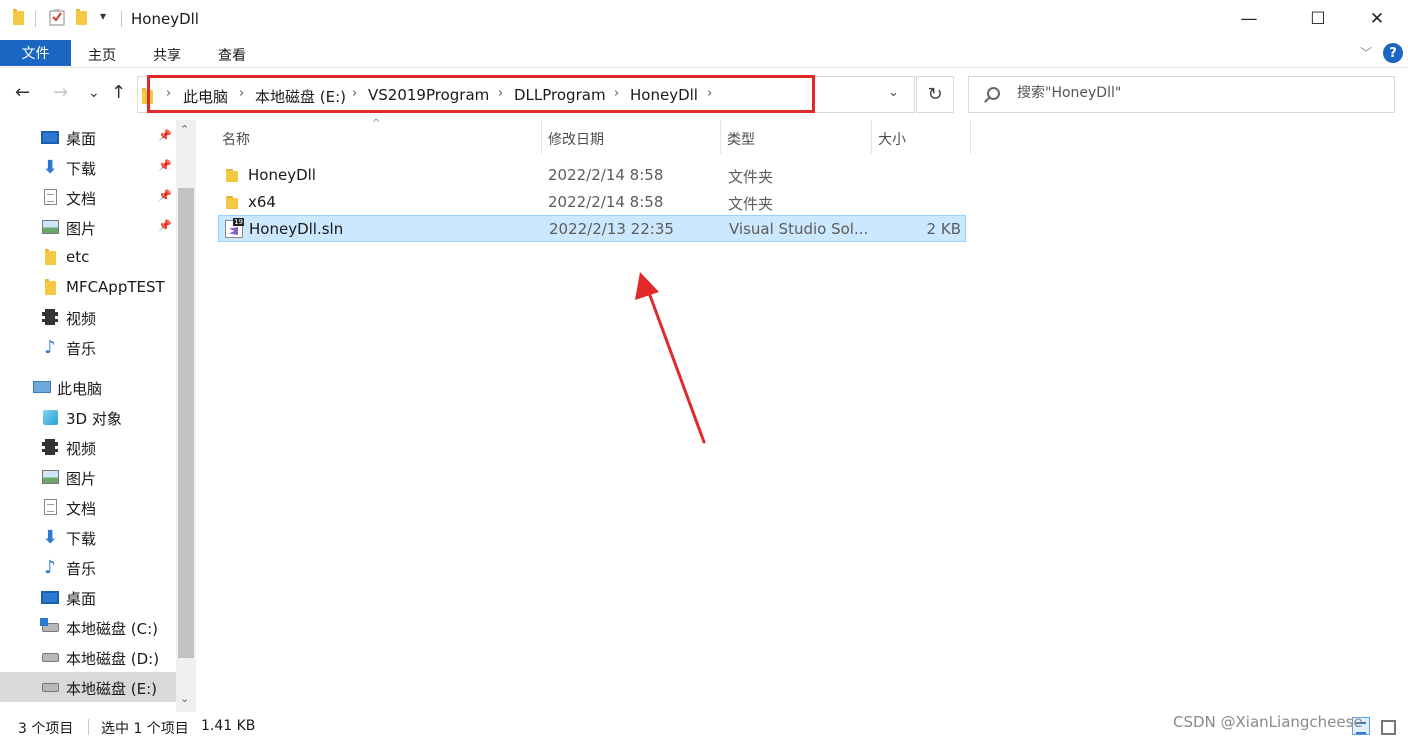 The height and width of the screenshot is (742, 1408). What do you see at coordinates (113, 659) in the screenshot?
I see `sidebar-item-label: 本地磁盘 (D:)` at bounding box center [113, 659].